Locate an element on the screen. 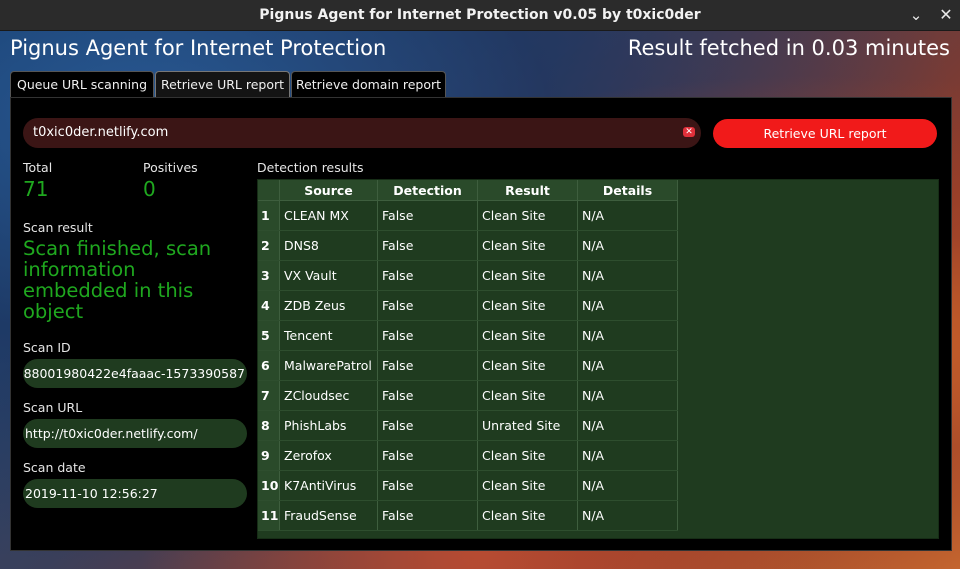 This screenshot has height=569, width=960. row-number: 5 is located at coordinates (269, 335).